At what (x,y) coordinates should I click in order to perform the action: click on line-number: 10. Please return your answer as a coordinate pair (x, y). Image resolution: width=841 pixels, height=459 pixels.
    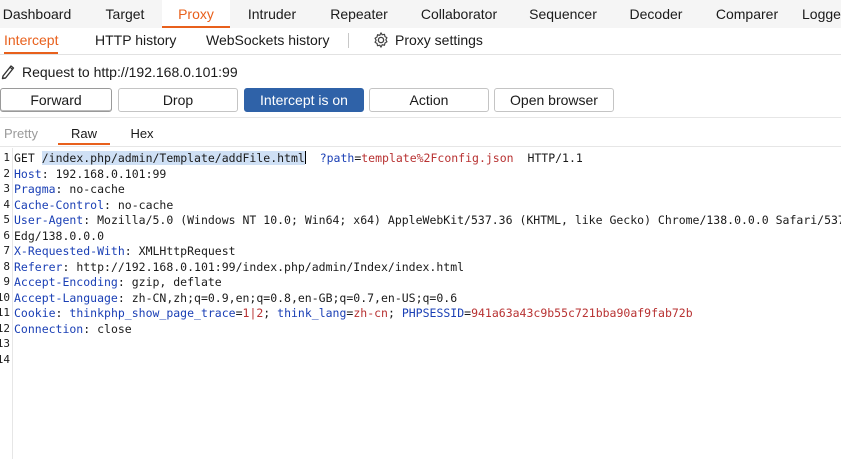
    Looking at the image, I should click on (5, 297).